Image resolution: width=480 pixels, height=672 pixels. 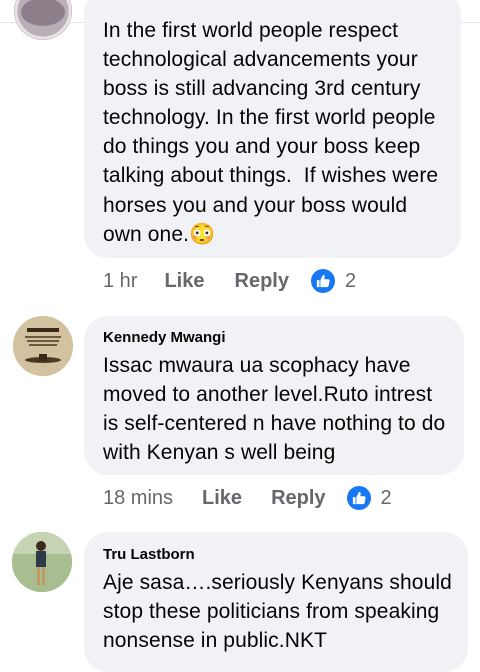 What do you see at coordinates (138, 498) in the screenshot?
I see `comment-timestamp: 18 mins` at bounding box center [138, 498].